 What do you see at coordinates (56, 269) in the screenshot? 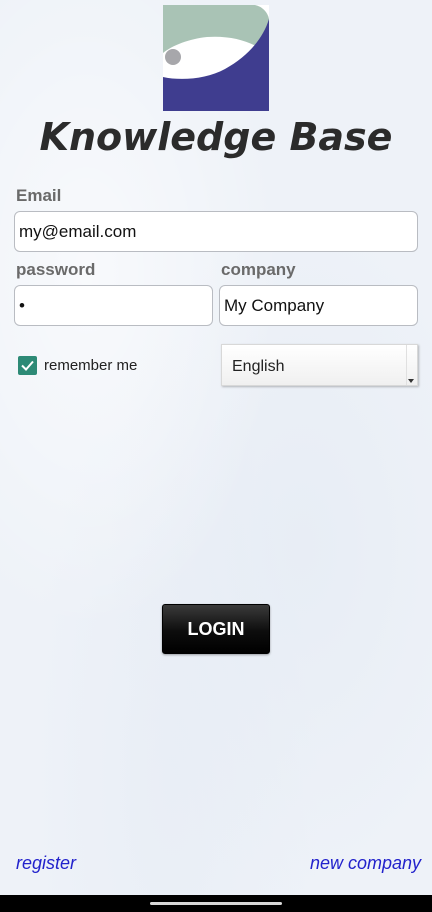
I see `password-label: password` at bounding box center [56, 269].